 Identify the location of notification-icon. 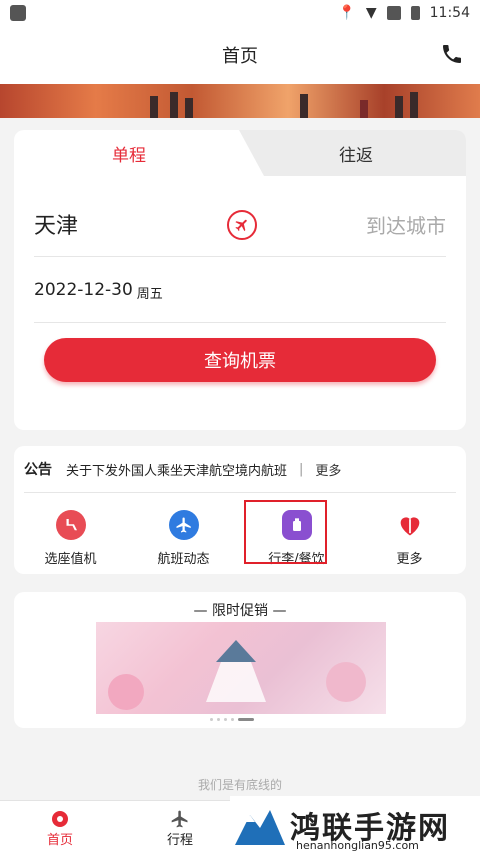
(18, 13).